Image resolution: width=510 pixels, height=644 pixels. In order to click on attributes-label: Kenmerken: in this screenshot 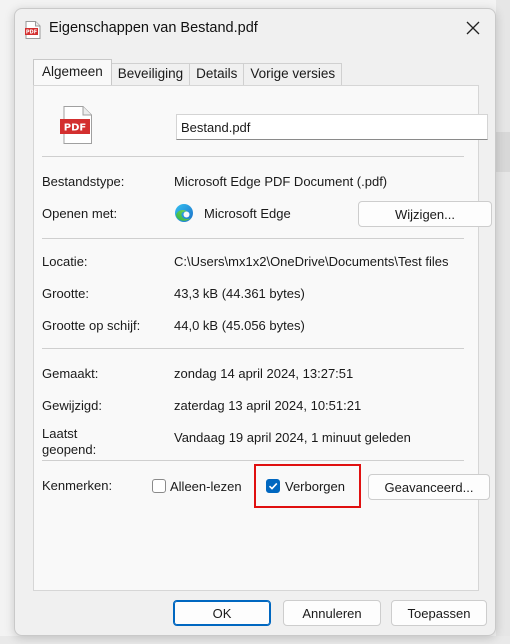, I will do `click(77, 485)`.